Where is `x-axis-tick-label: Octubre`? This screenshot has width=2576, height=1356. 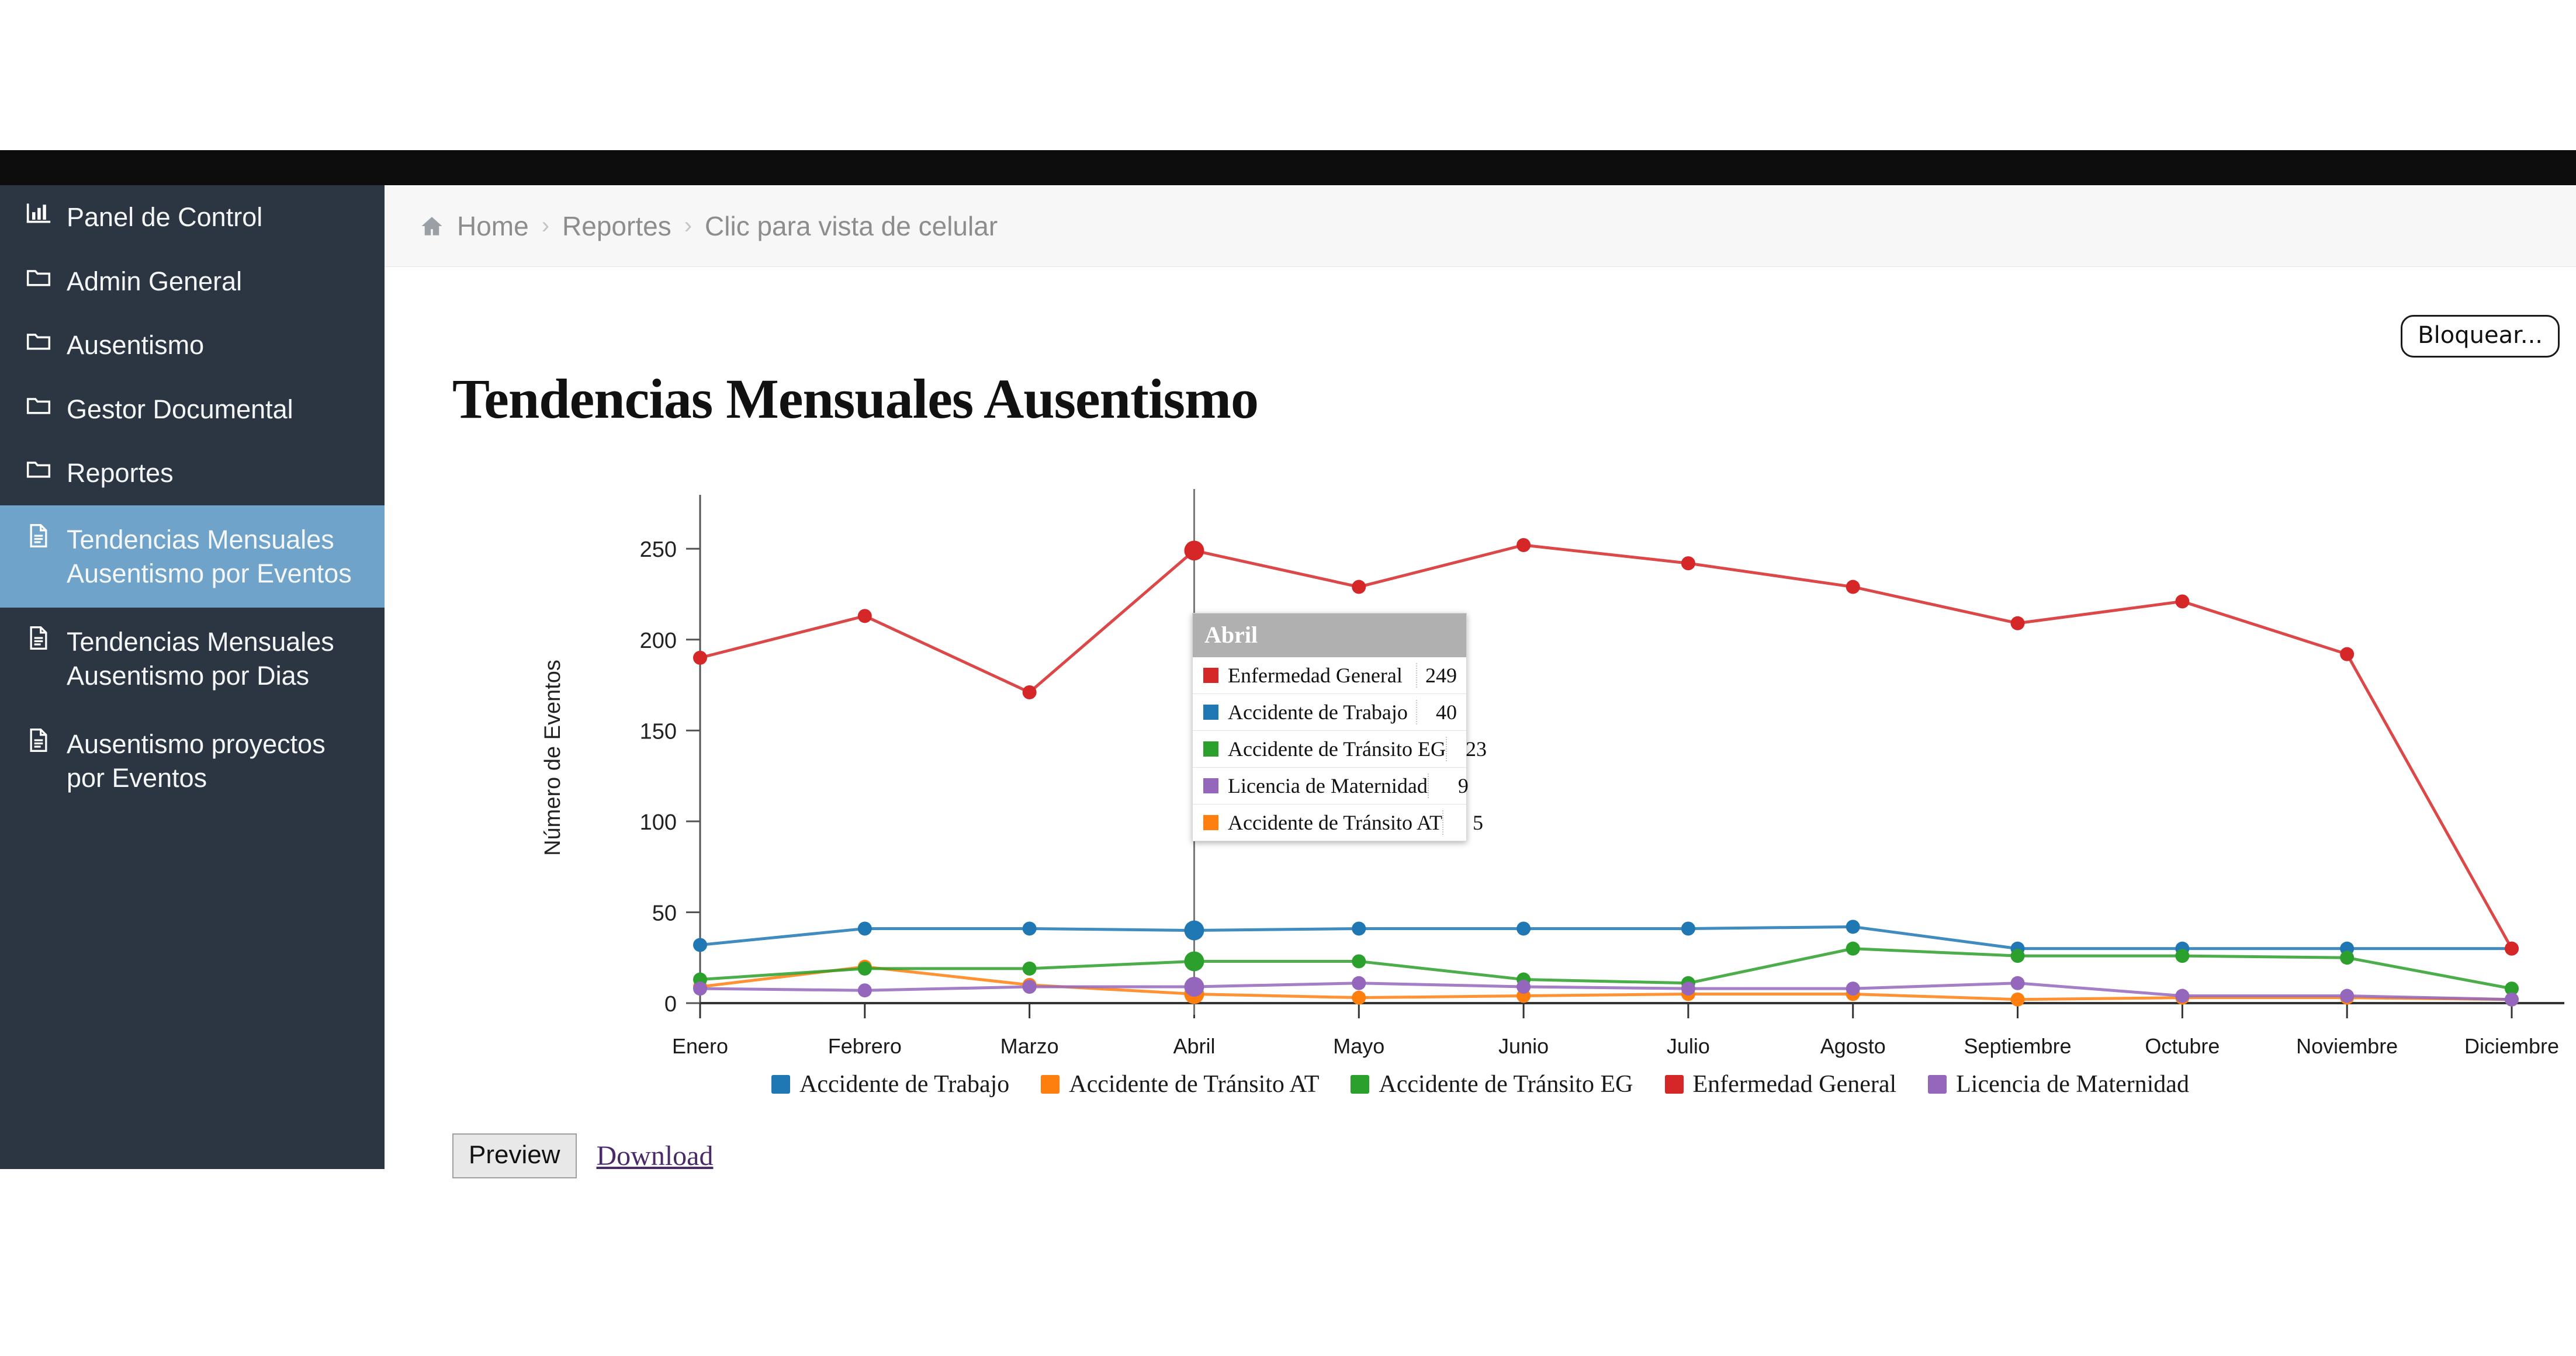
x-axis-tick-label: Octubre is located at coordinates (2182, 1046).